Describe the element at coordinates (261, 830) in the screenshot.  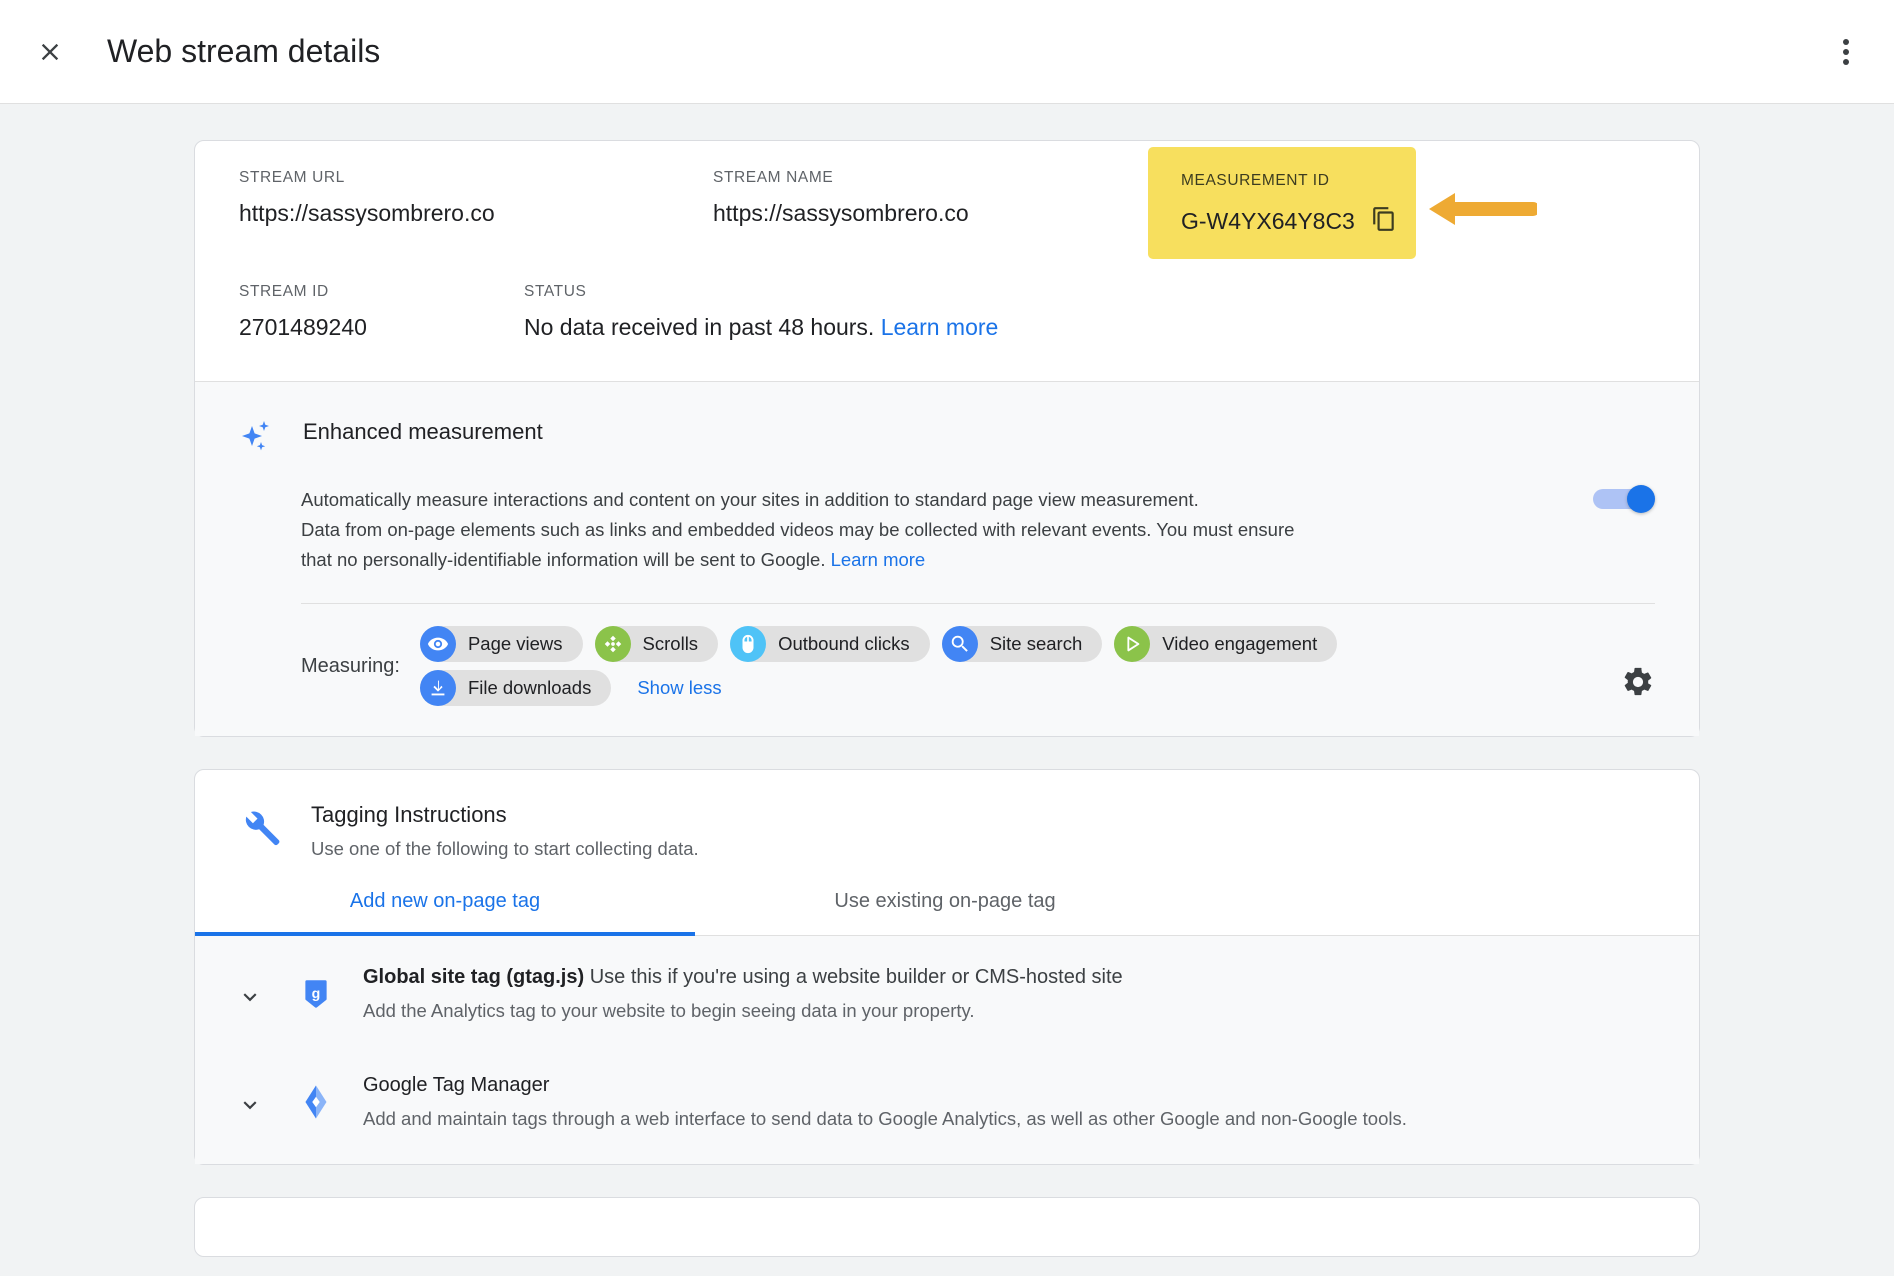
I see `wrench-icon` at that location.